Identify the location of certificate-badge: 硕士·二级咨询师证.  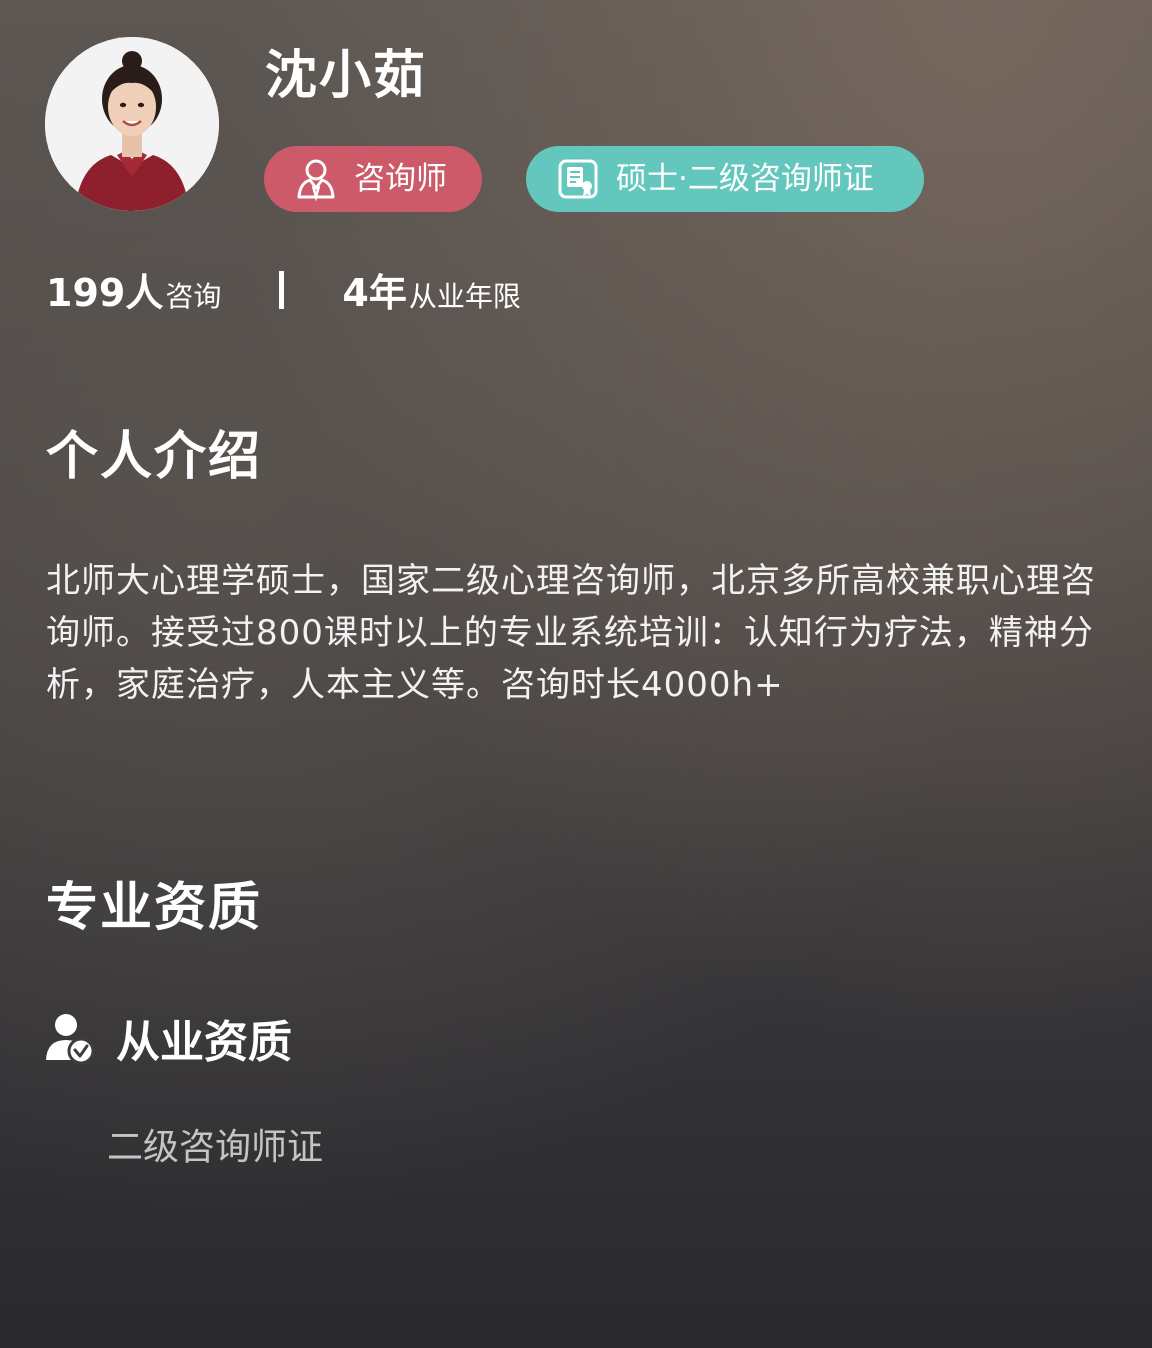
(725, 179).